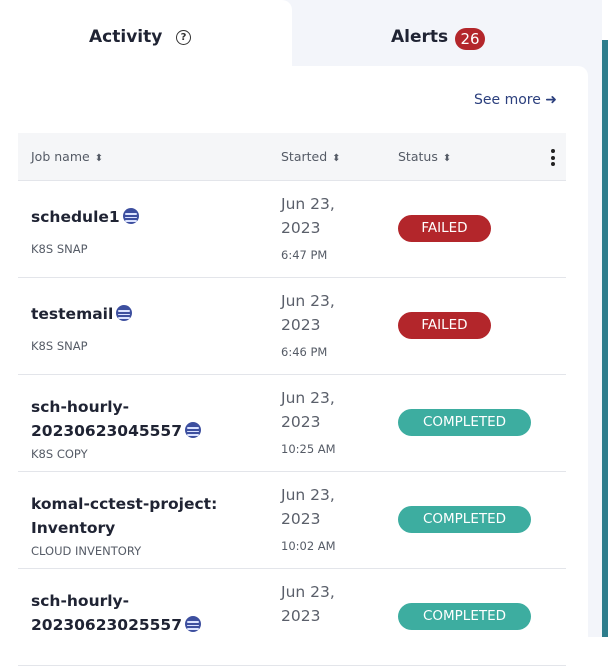  What do you see at coordinates (146, 314) in the screenshot?
I see `job-name: testemail` at bounding box center [146, 314].